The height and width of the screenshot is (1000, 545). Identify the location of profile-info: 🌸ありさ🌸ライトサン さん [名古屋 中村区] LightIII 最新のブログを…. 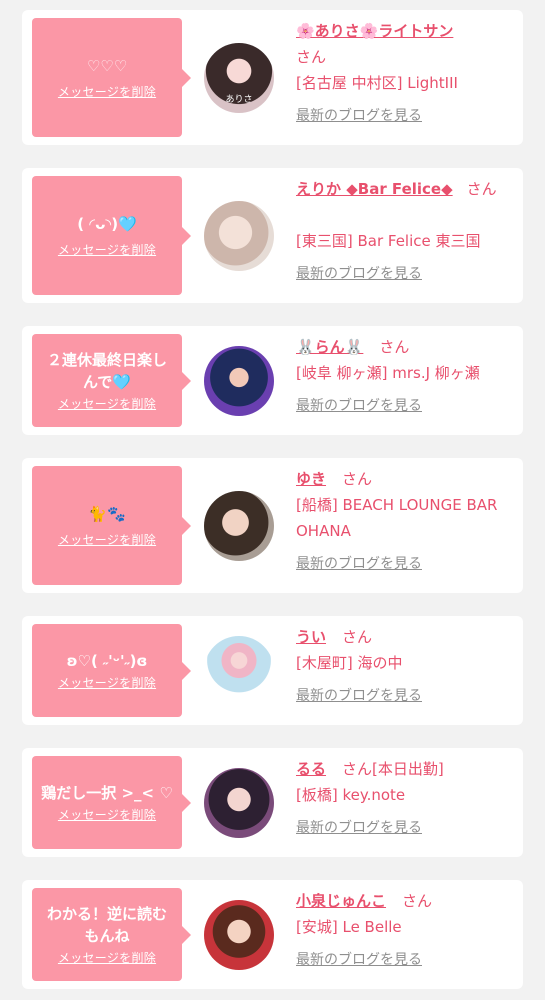
(407, 73).